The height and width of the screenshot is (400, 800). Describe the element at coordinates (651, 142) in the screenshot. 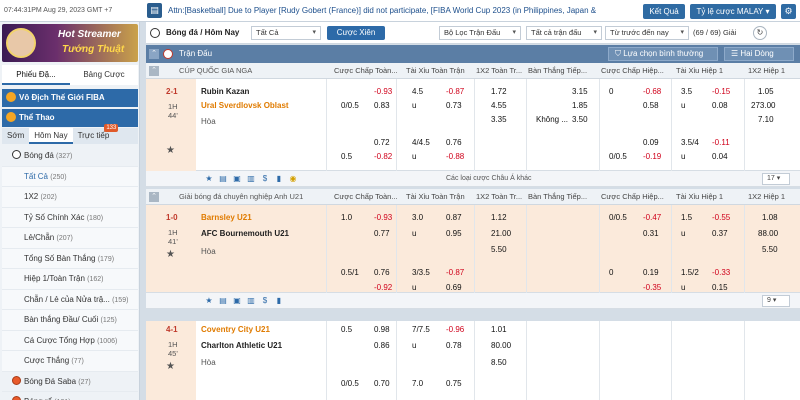

I see `h1-handicap-home-odds: 0.09` at that location.